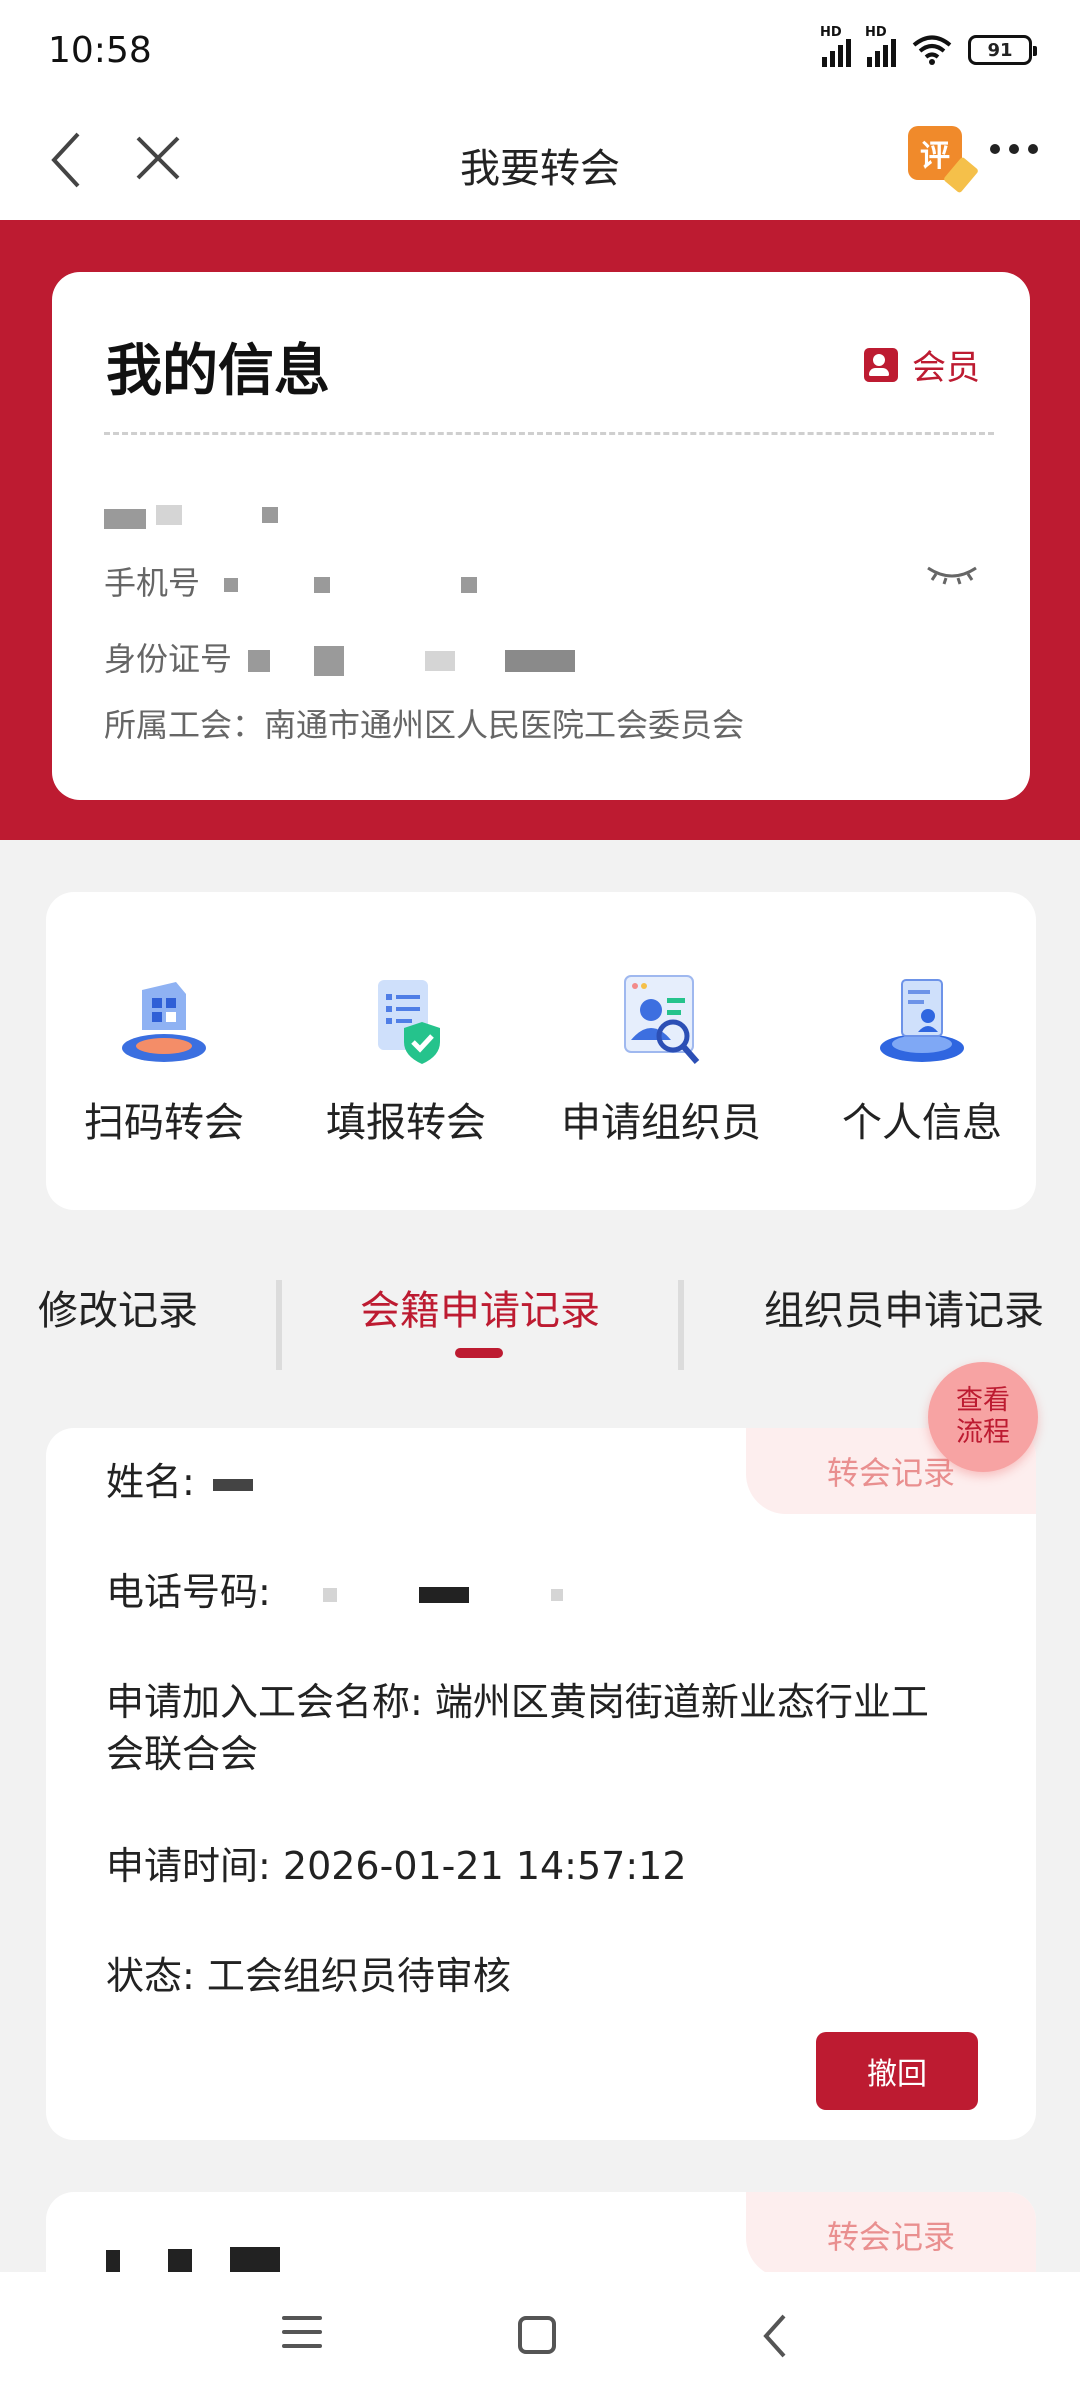 Image resolution: width=1080 pixels, height=2400 pixels. I want to click on id-row: 身份证号, so click(339, 657).